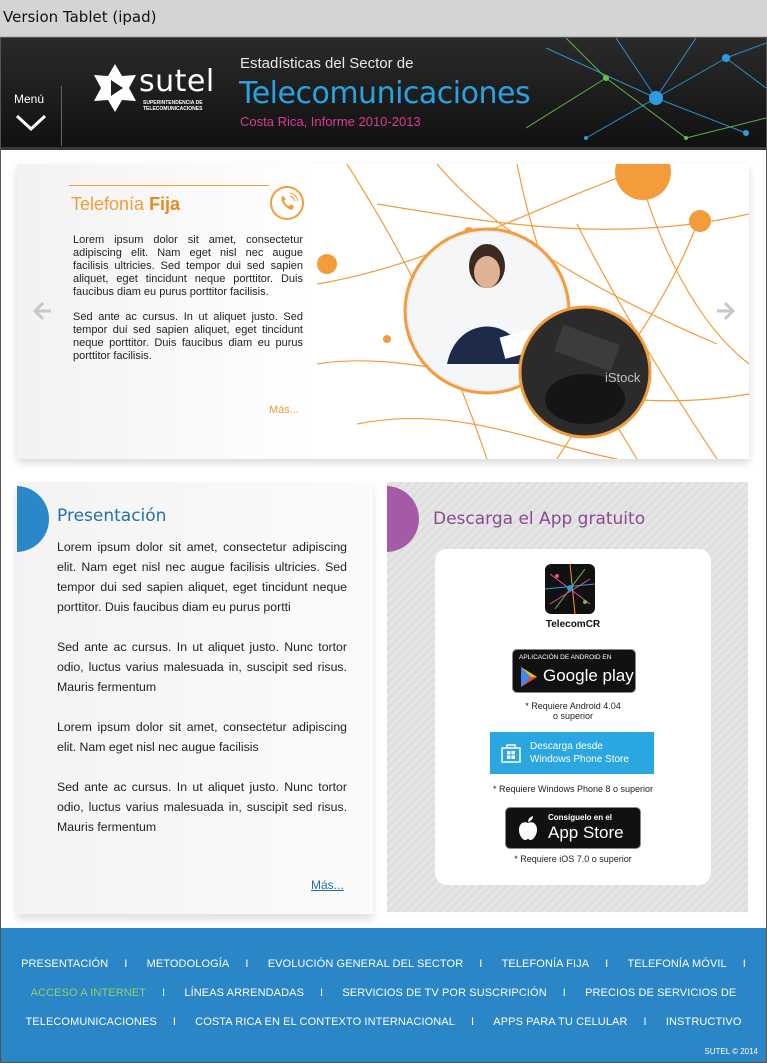 The image size is (767, 1063). Describe the element at coordinates (546, 964) in the screenshot. I see `nav-telefonia-fija: TELEFONÍA FIJA` at that location.